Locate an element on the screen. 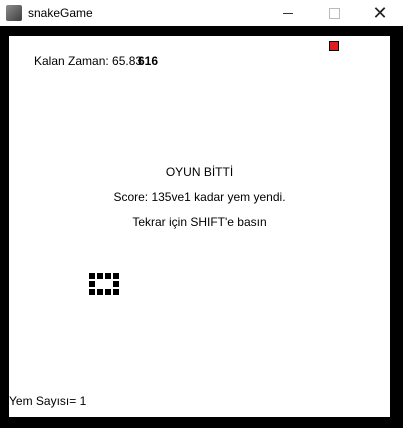  title-bar: snakeGame ✕ is located at coordinates (201, 13).